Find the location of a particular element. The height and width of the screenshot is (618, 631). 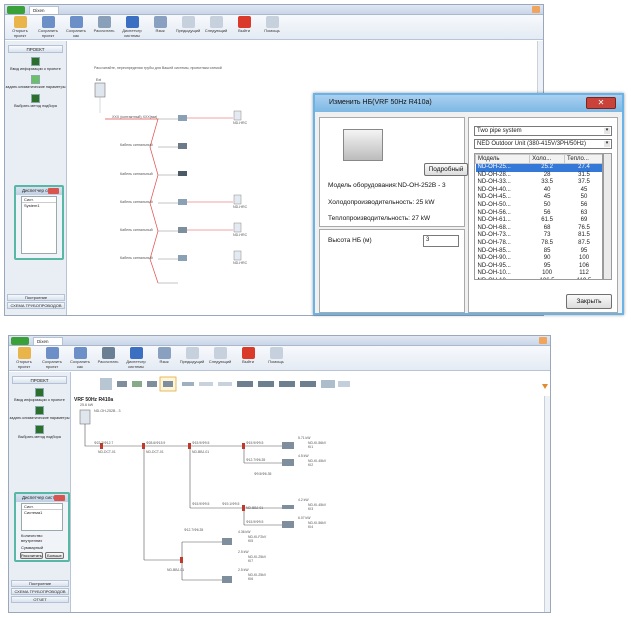

branch-joint-label: ND-BBJ-01 is located at coordinates (176, 570).